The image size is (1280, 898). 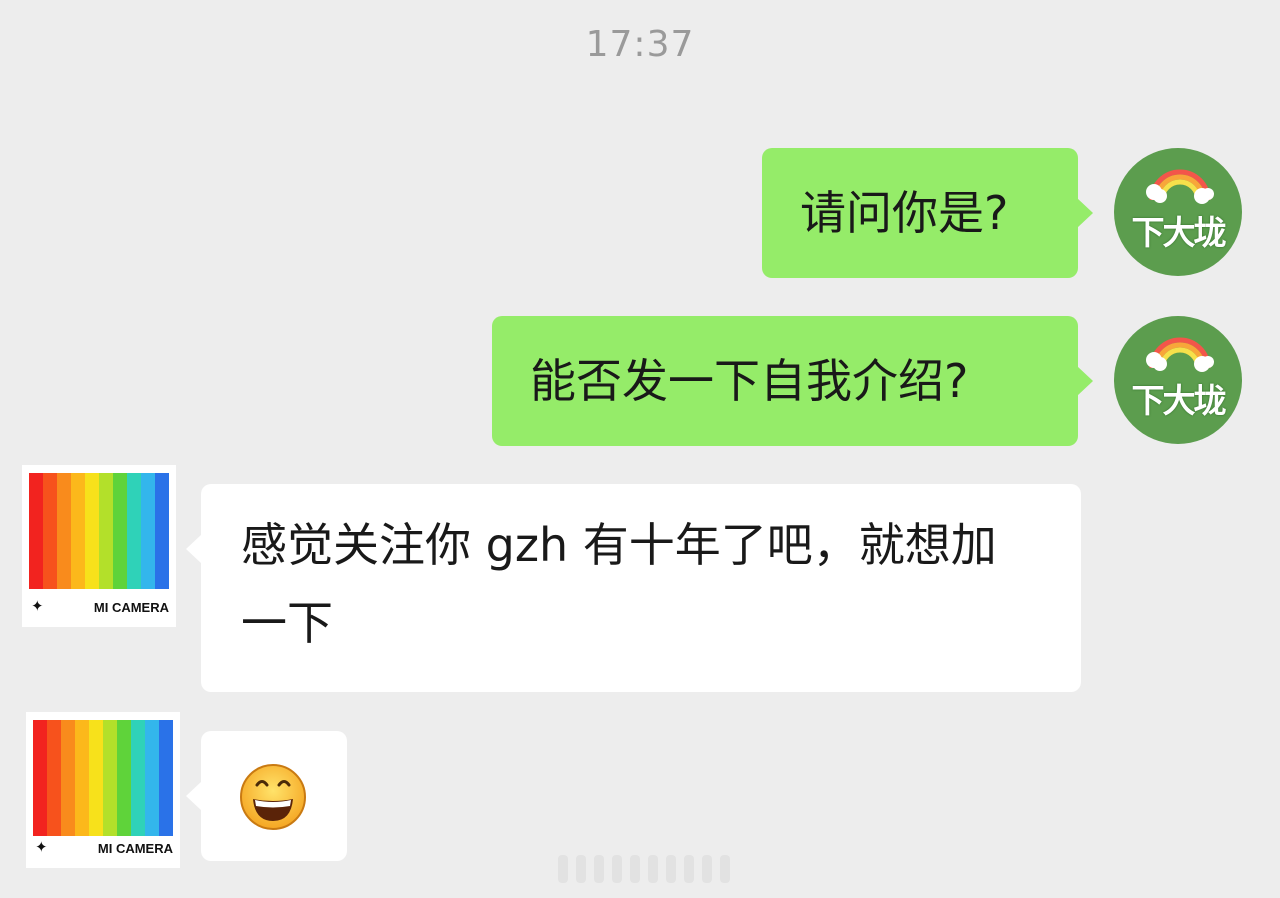 I want to click on message-text: 请问你是?, so click(x=904, y=213).